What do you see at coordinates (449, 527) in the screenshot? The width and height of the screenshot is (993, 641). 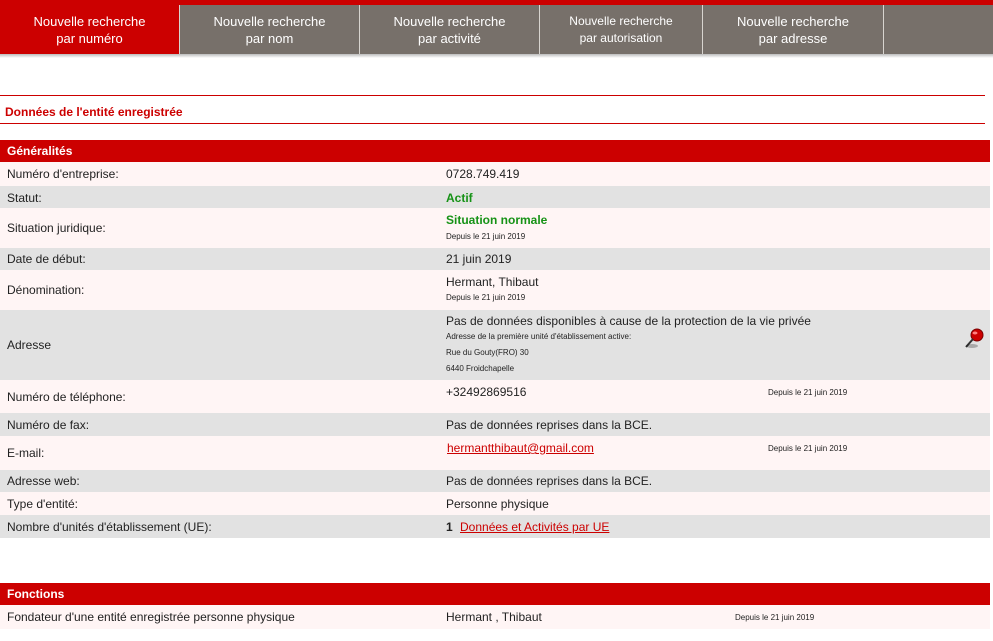 I see `ue-count: 1` at bounding box center [449, 527].